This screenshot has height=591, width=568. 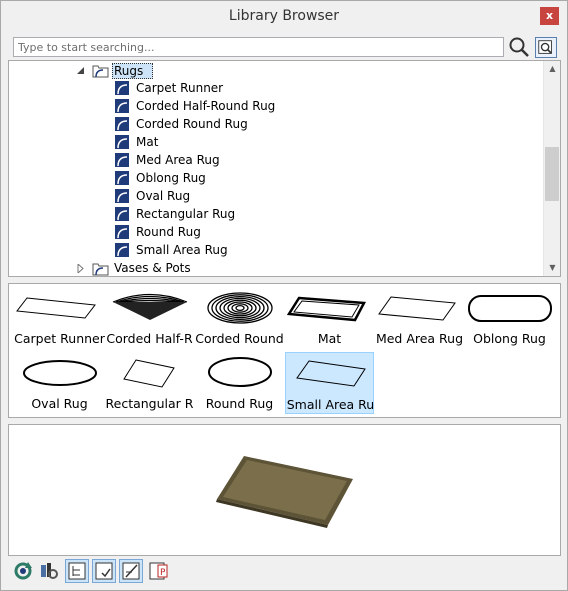 I want to click on tree-item-label: Med Area Rug, so click(x=178, y=160).